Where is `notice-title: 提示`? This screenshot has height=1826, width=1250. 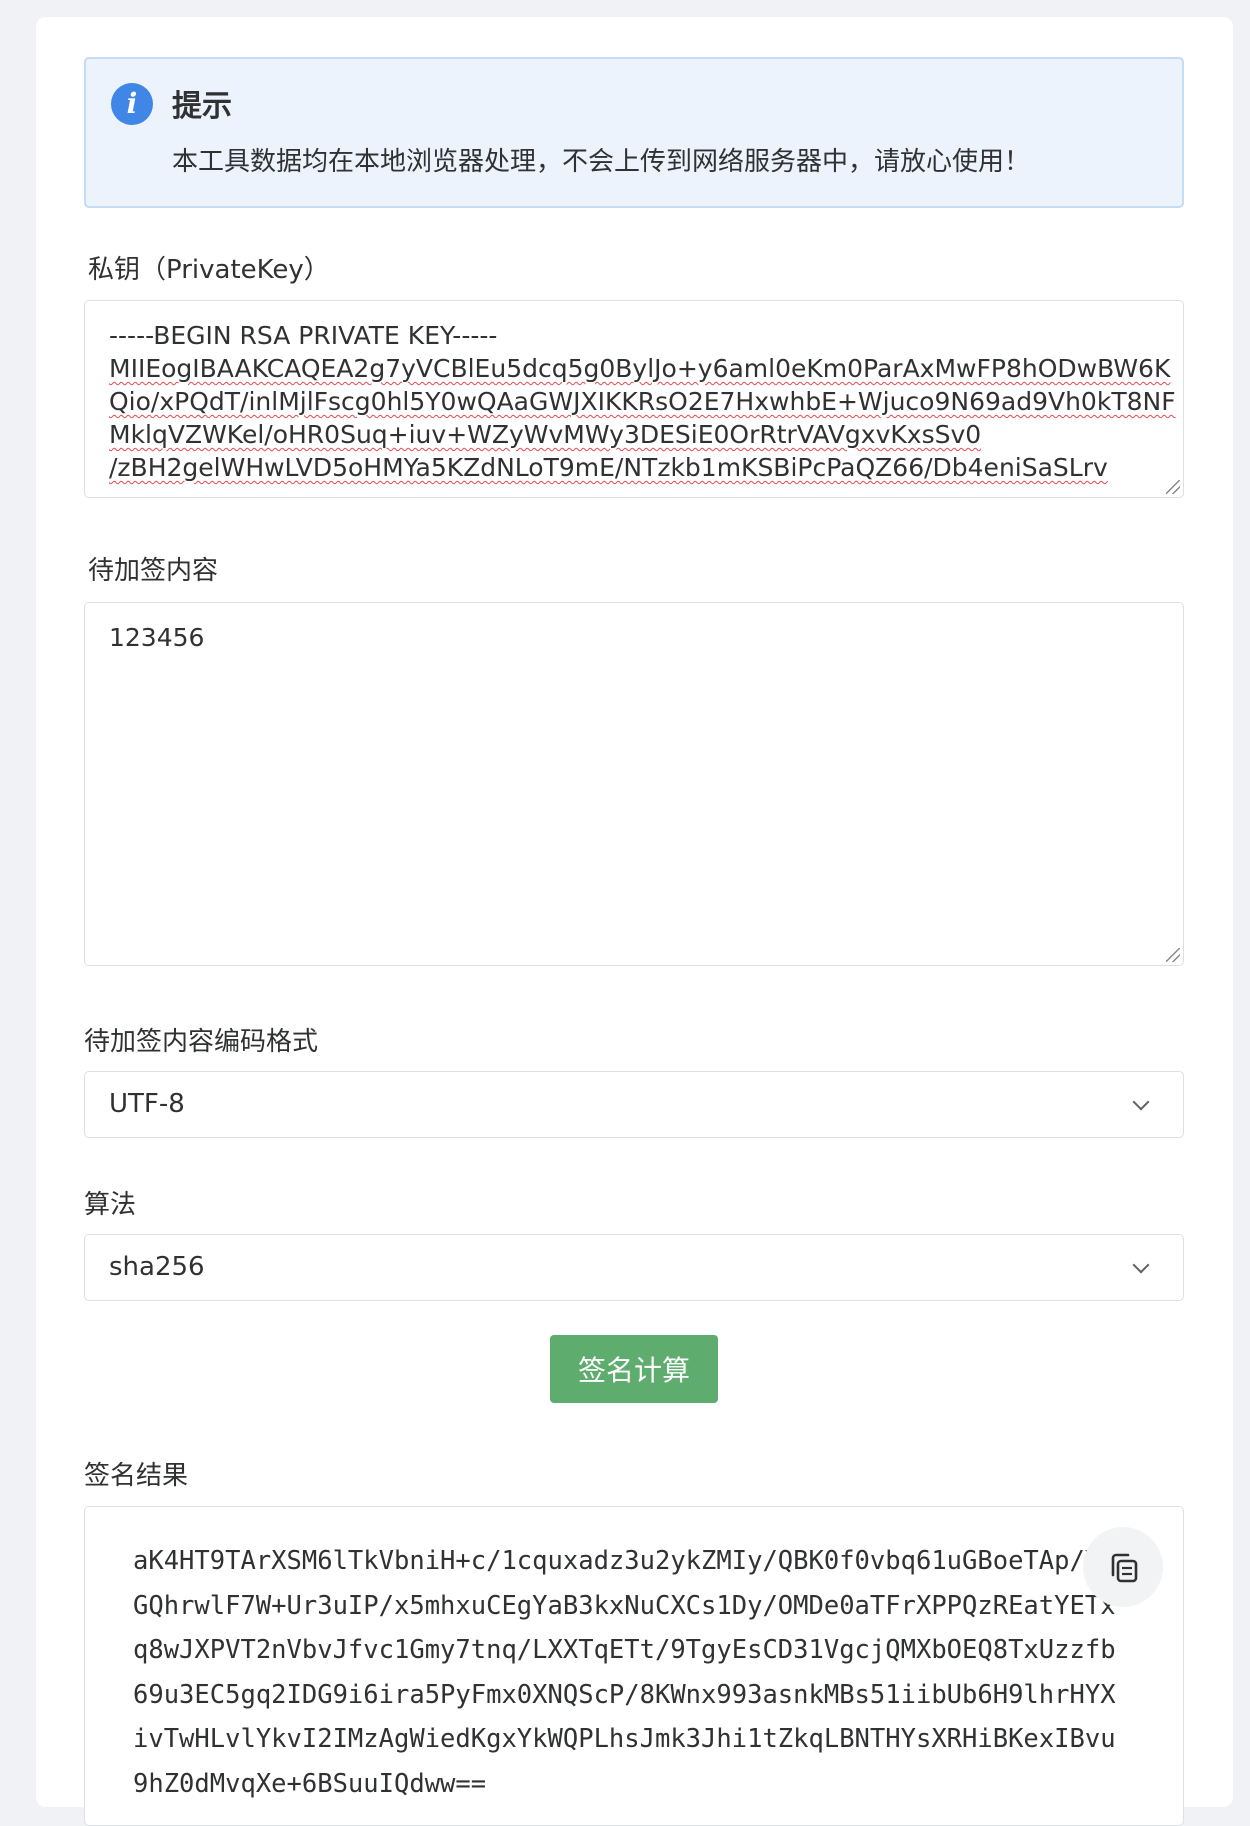 notice-title: 提示 is located at coordinates (202, 106).